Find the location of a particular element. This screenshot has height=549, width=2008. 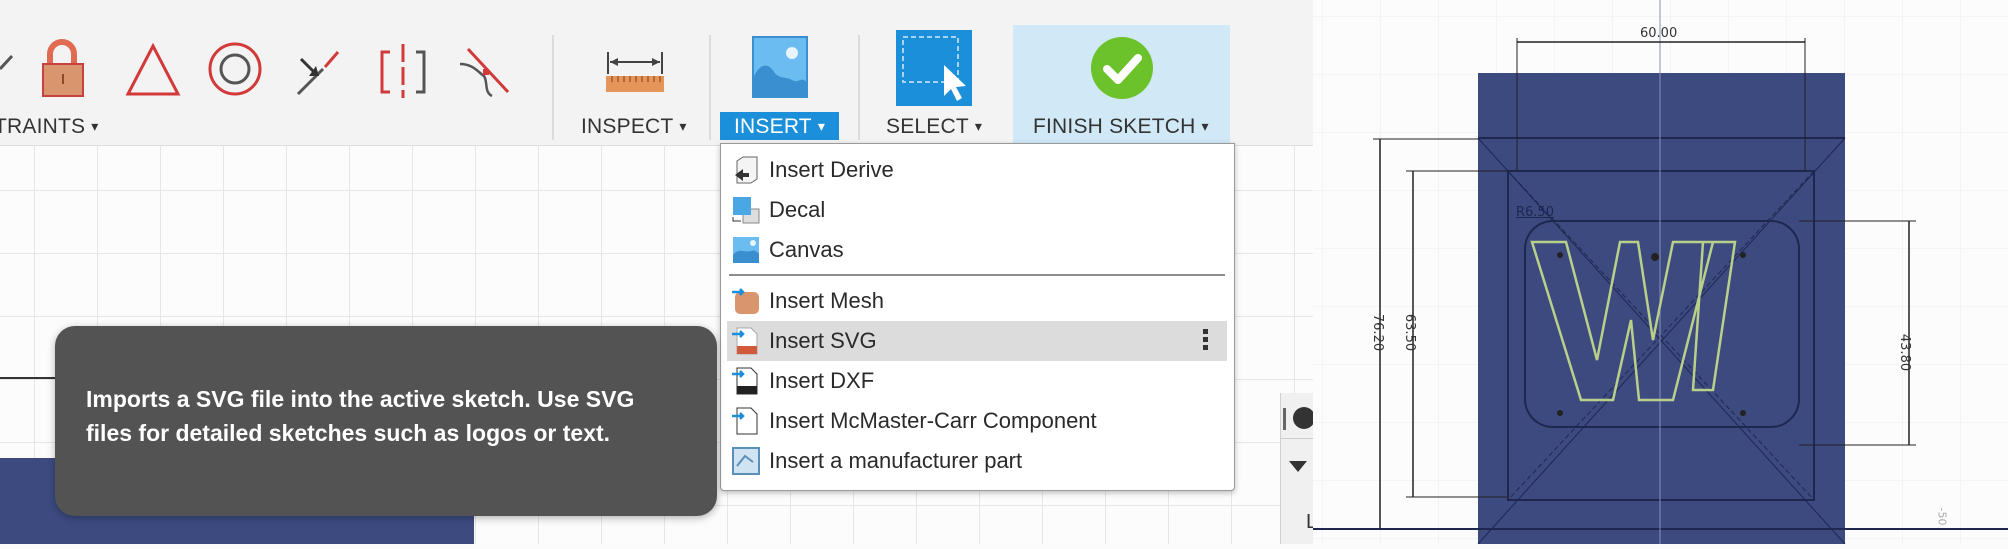

menu-item-insert-derive: Insert Derive is located at coordinates (977, 170).